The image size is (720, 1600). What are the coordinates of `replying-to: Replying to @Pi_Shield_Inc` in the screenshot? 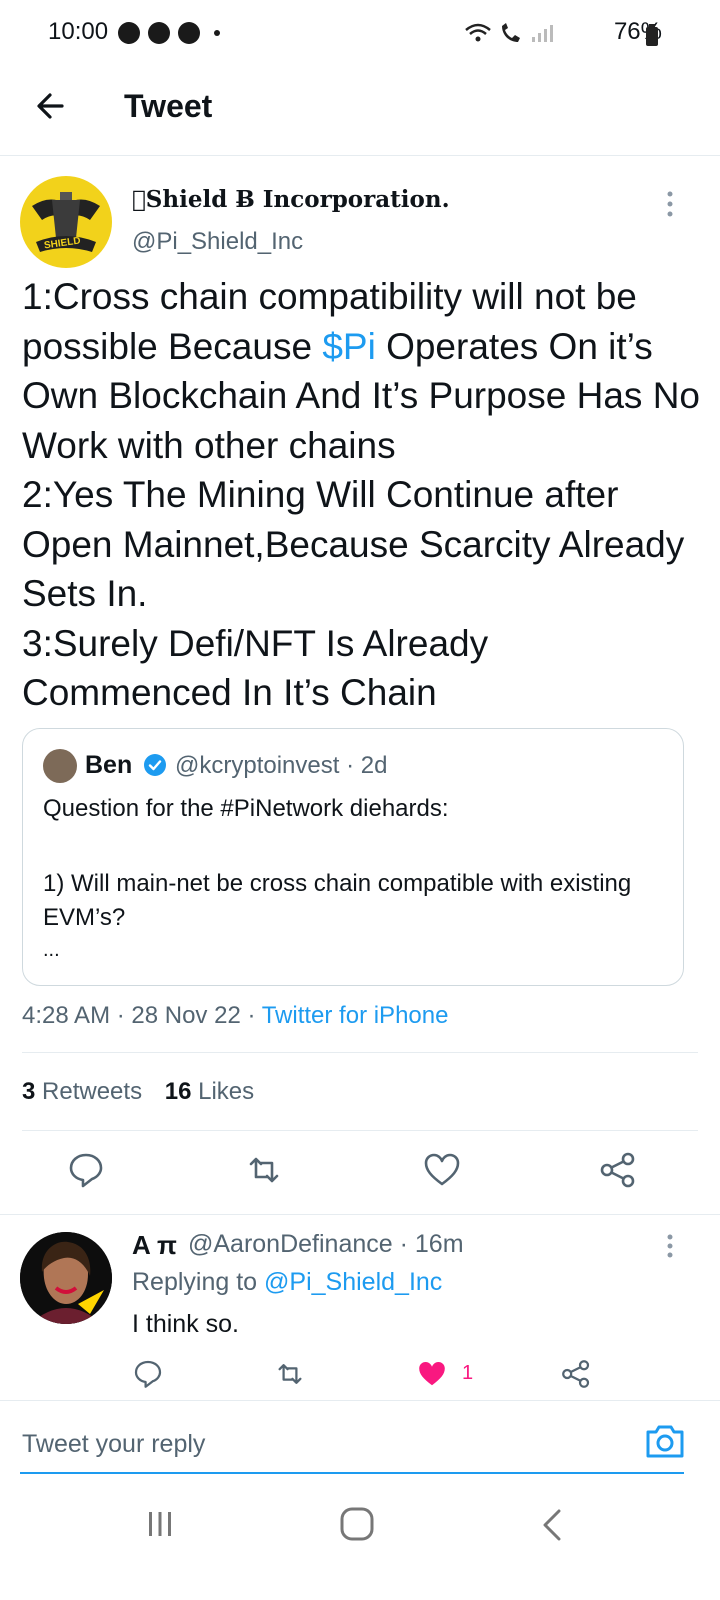 It's located at (287, 1282).